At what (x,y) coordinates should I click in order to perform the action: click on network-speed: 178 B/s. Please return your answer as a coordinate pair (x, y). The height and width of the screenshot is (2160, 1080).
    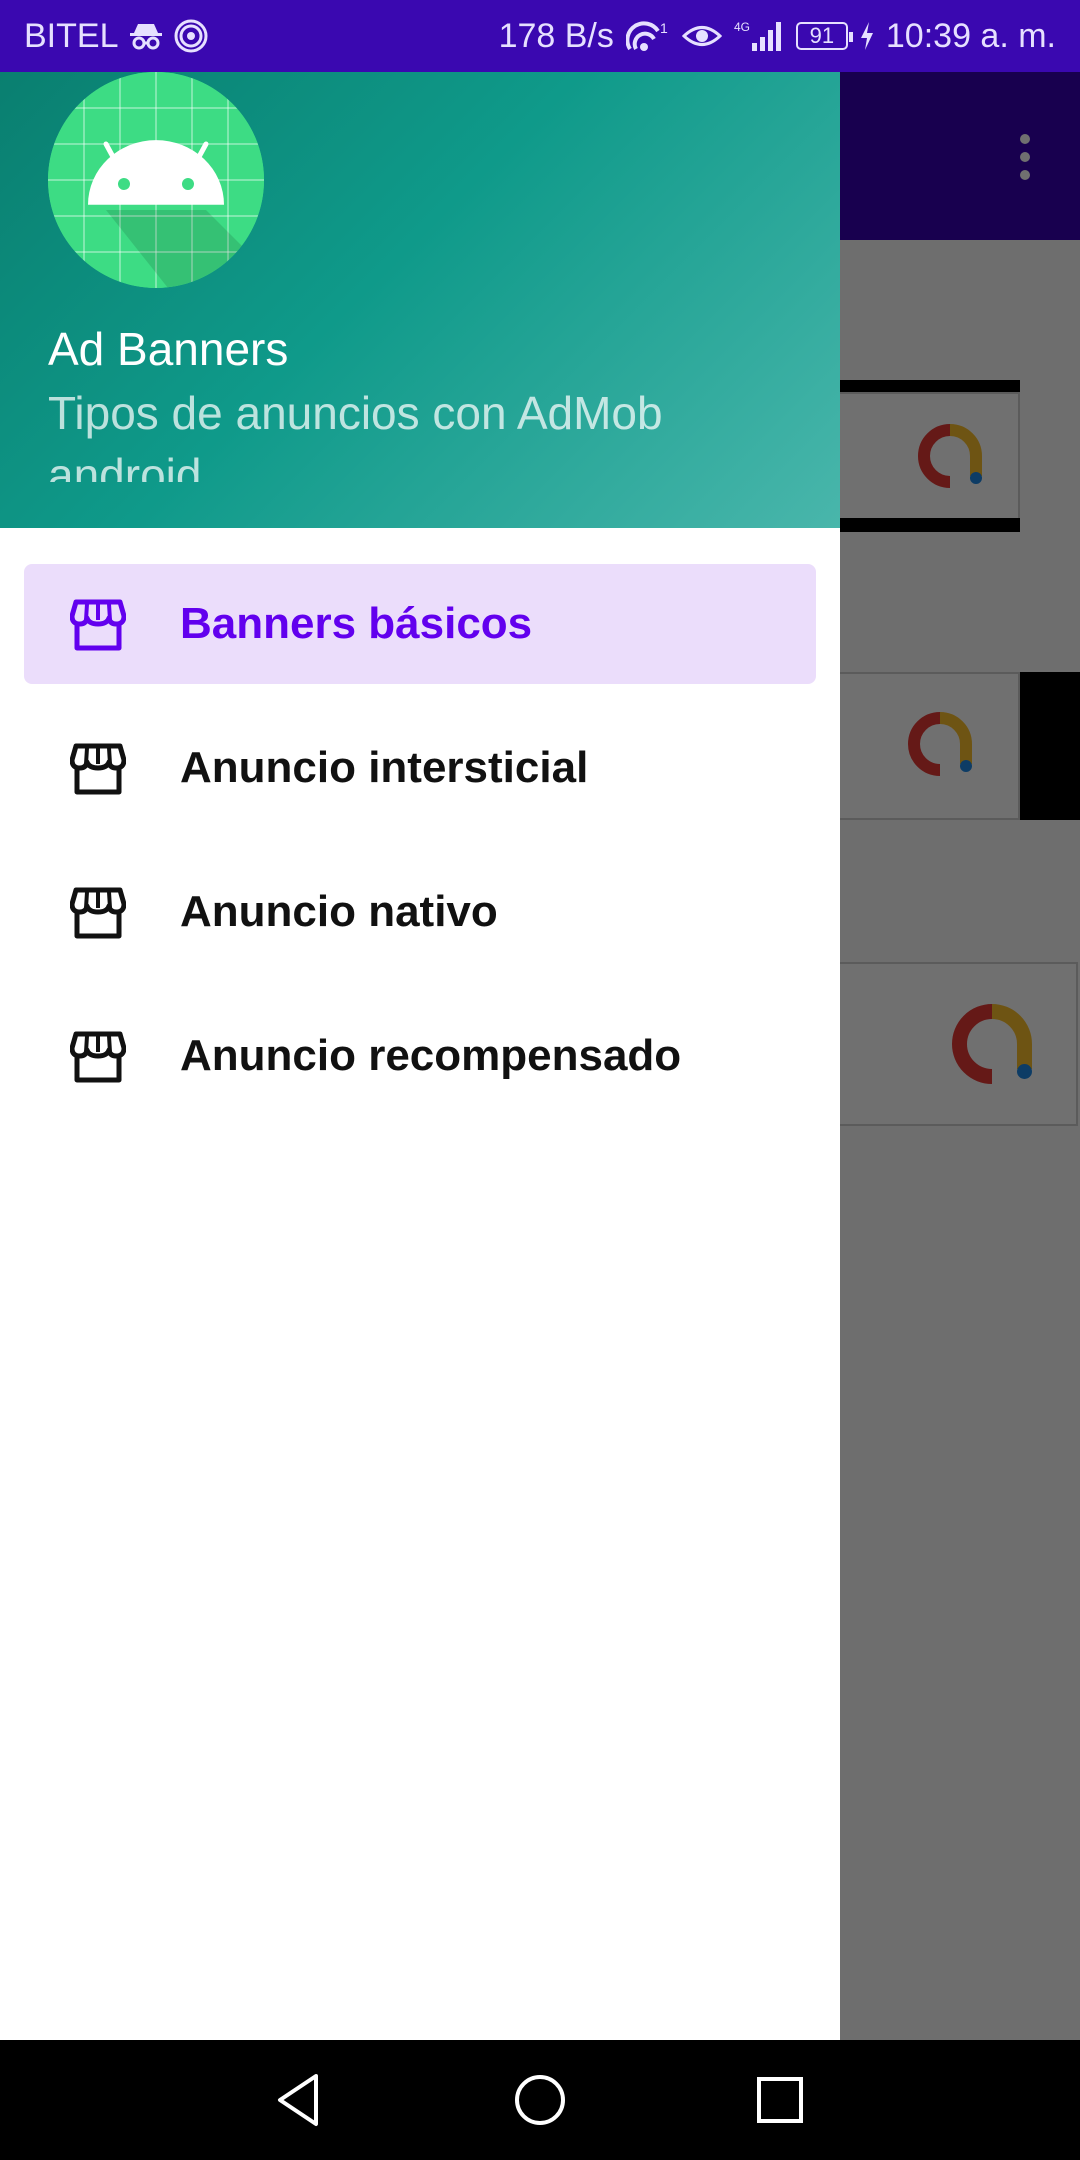
    Looking at the image, I should click on (556, 35).